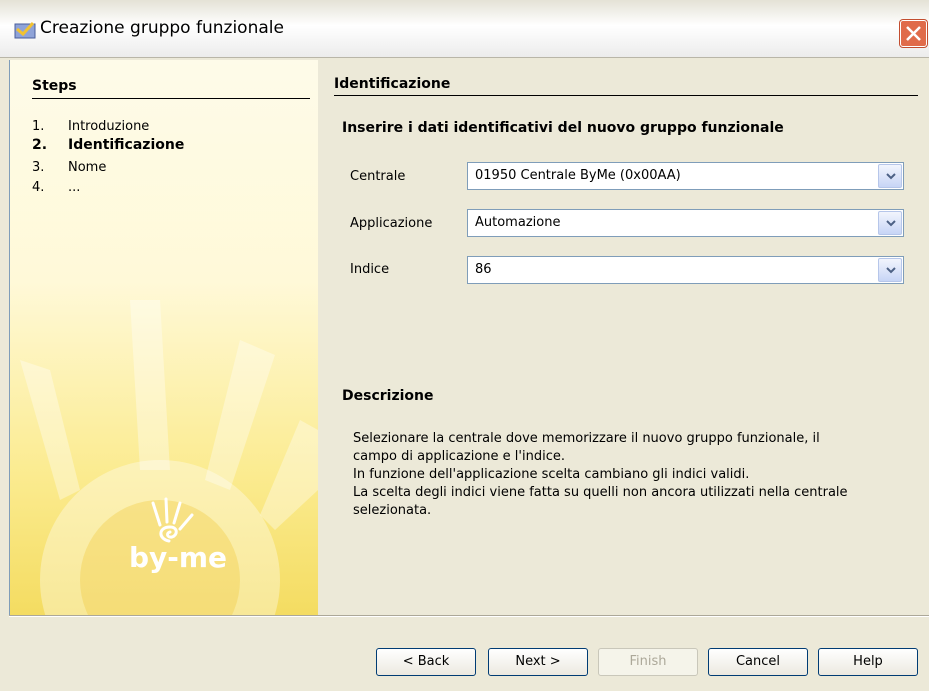  I want to click on steps-heading: Steps, so click(54, 86).